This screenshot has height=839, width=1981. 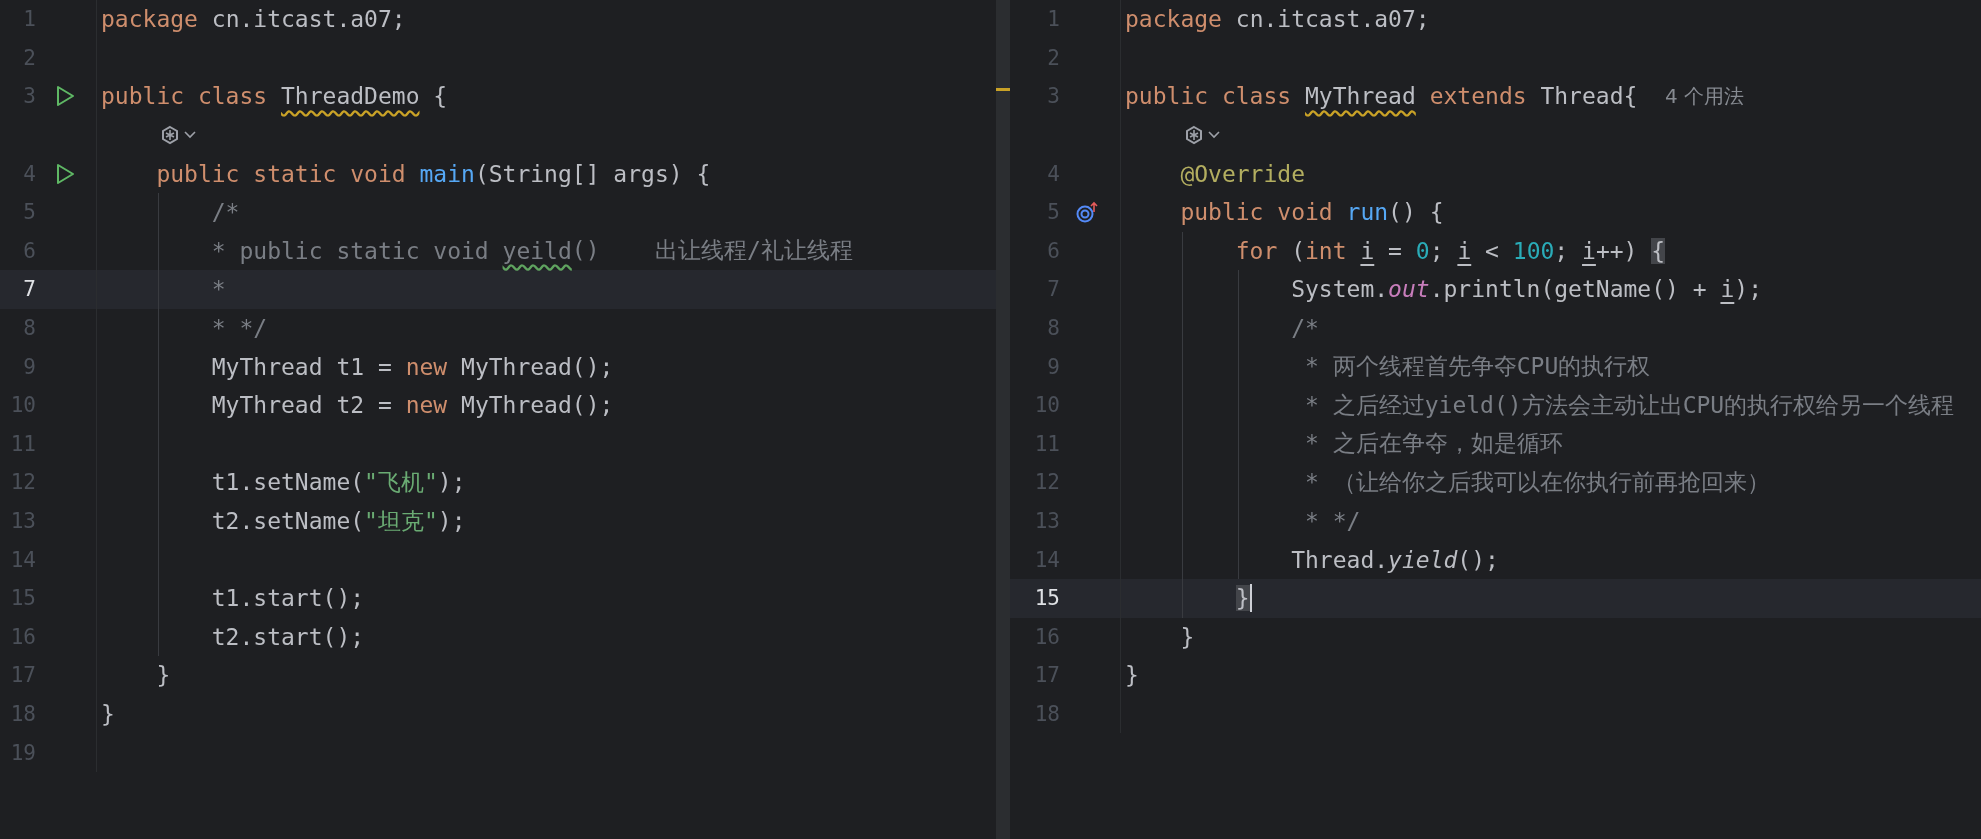 I want to click on code-text: MyThread t1 =, so click(x=302, y=366).